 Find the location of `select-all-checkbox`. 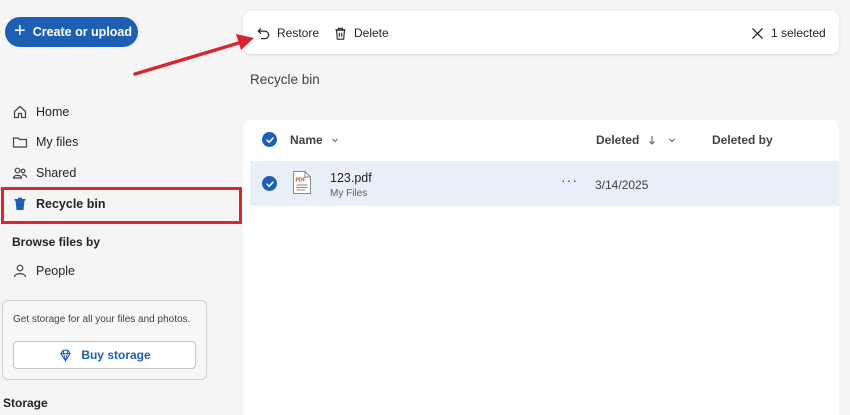

select-all-checkbox is located at coordinates (269, 139).